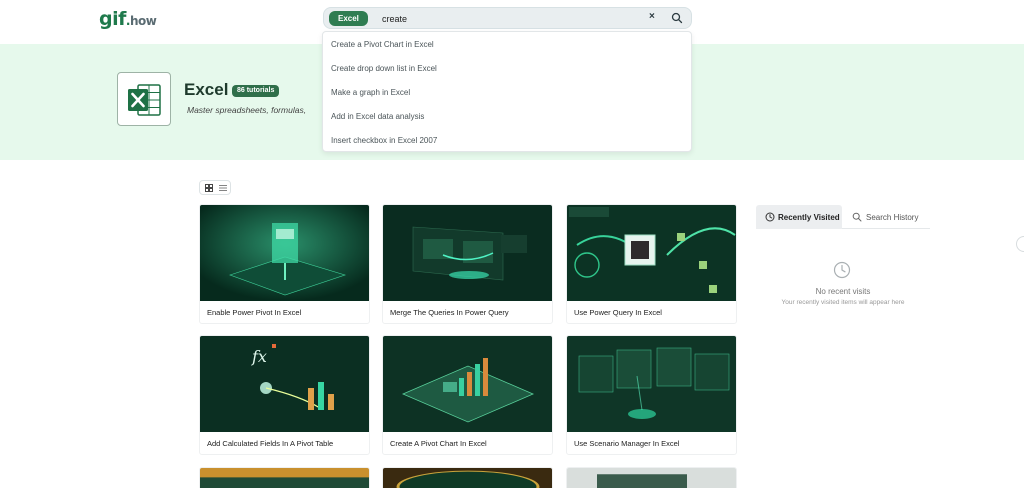 The height and width of the screenshot is (488, 1024). What do you see at coordinates (223, 188) in the screenshot?
I see `list-view-icon` at bounding box center [223, 188].